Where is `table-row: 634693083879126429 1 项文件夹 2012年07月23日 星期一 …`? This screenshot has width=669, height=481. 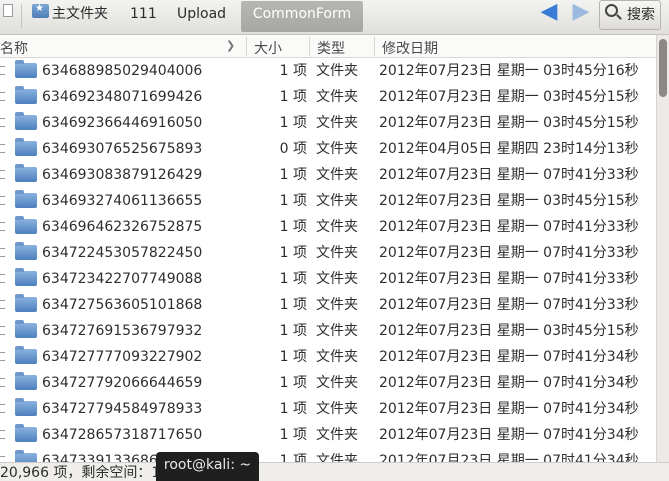
table-row: 634693083879126429 1 项文件夹 2012年07月23日 星期一 … is located at coordinates (328, 175).